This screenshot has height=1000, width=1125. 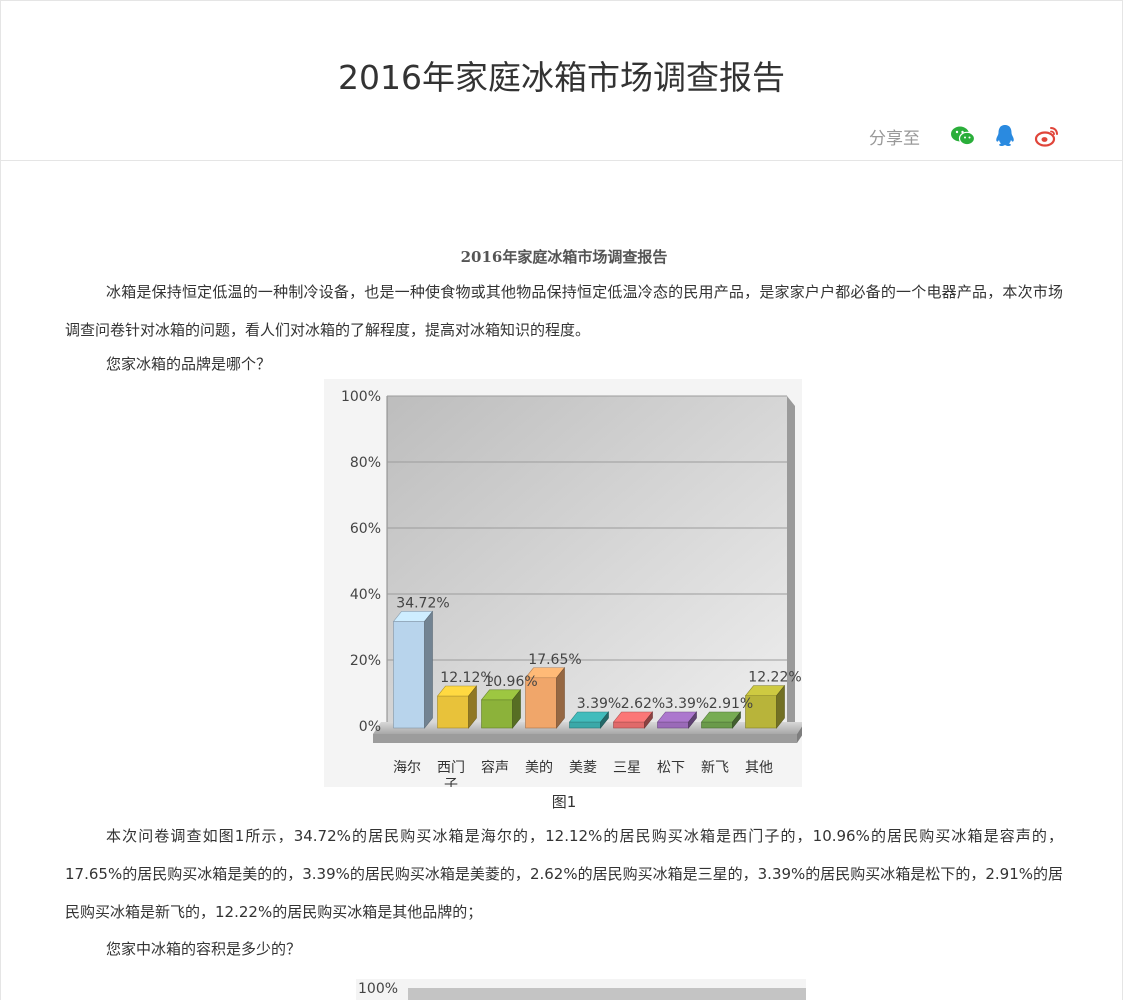 What do you see at coordinates (495, 767) in the screenshot?
I see `x-tick-label: 容声` at bounding box center [495, 767].